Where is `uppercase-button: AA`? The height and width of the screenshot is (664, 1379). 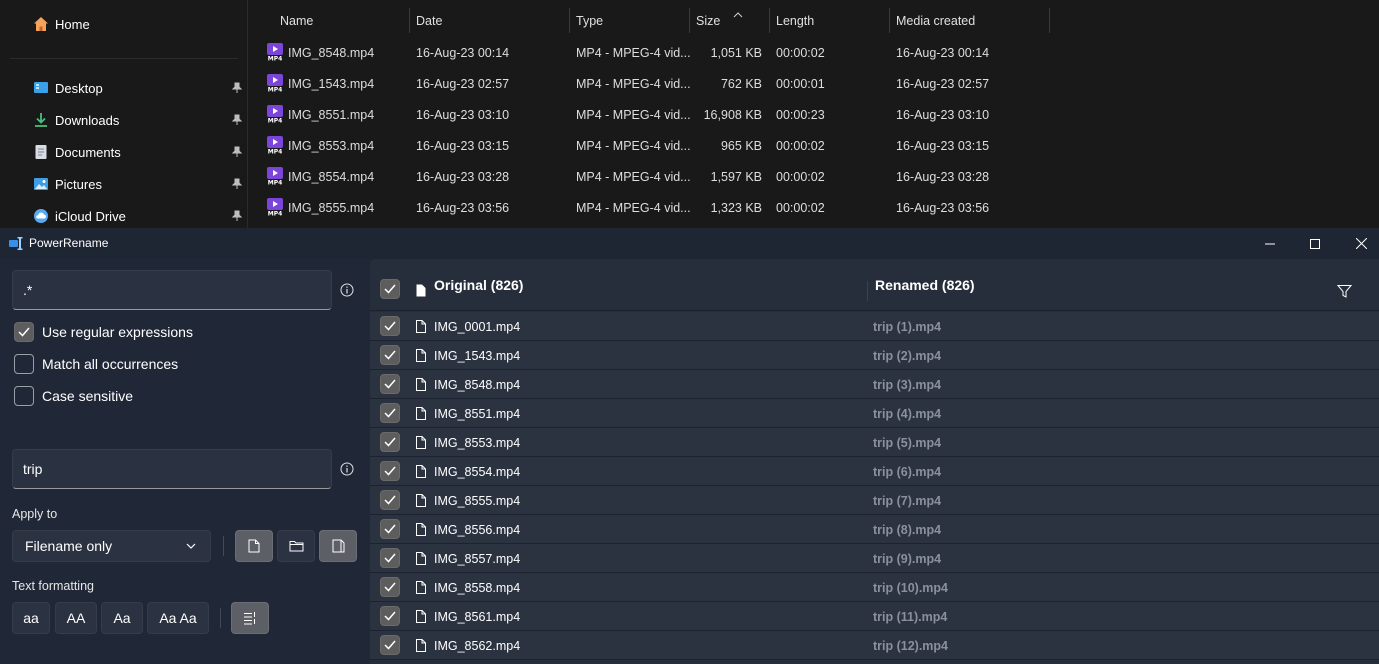
uppercase-button: AA is located at coordinates (76, 618).